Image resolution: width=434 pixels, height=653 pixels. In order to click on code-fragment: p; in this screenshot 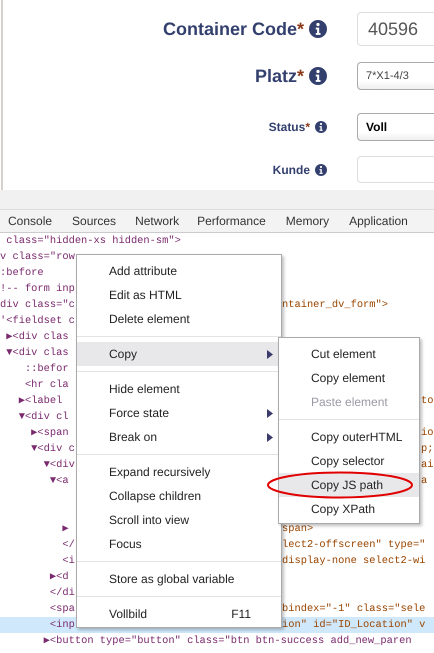, I will do `click(427, 449)`.